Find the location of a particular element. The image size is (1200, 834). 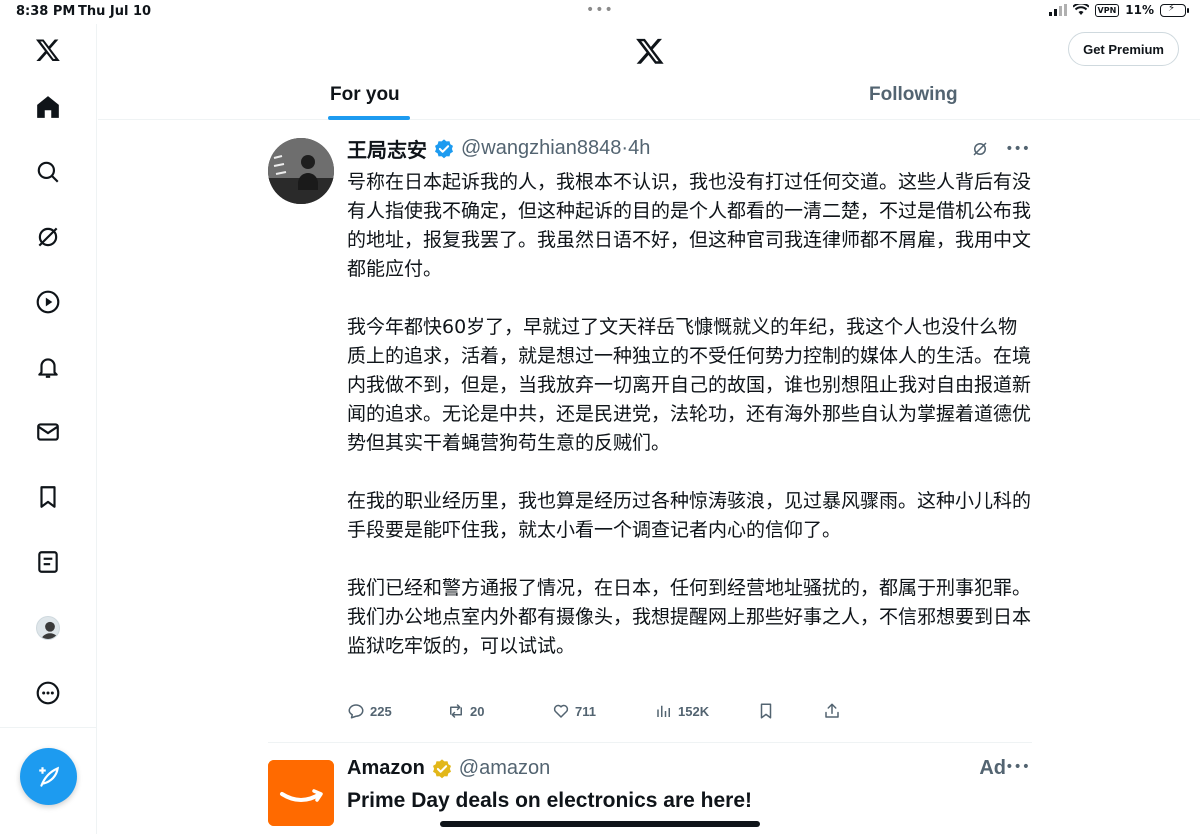

compose-feather-icon is located at coordinates (48, 776).